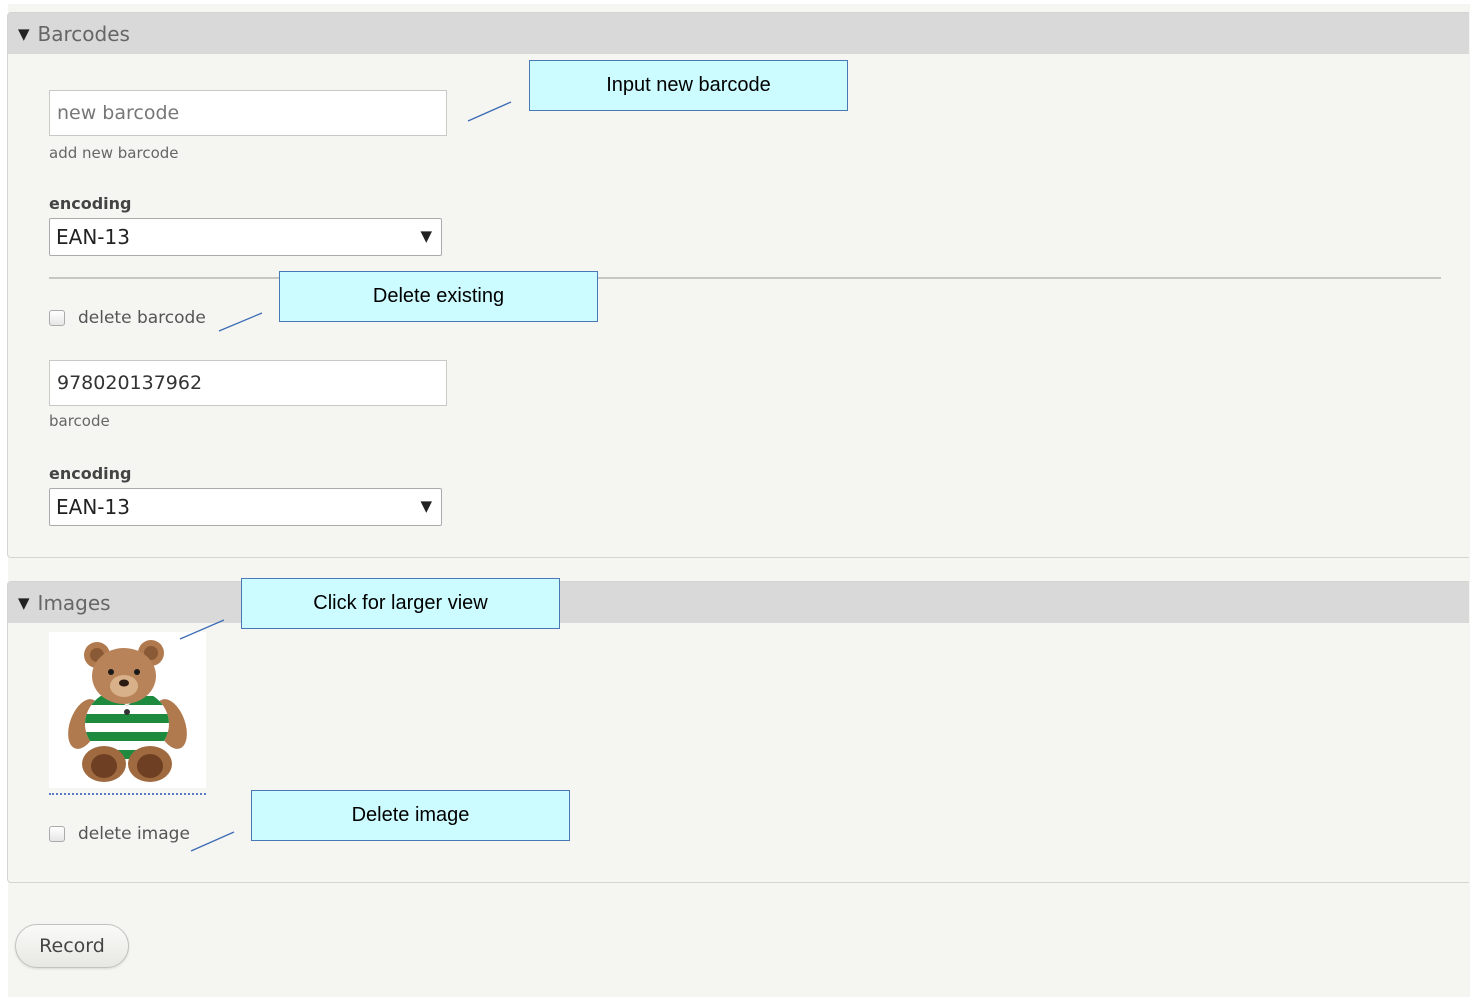  I want to click on barcodes-legend-label: Barcodes, so click(83, 33).